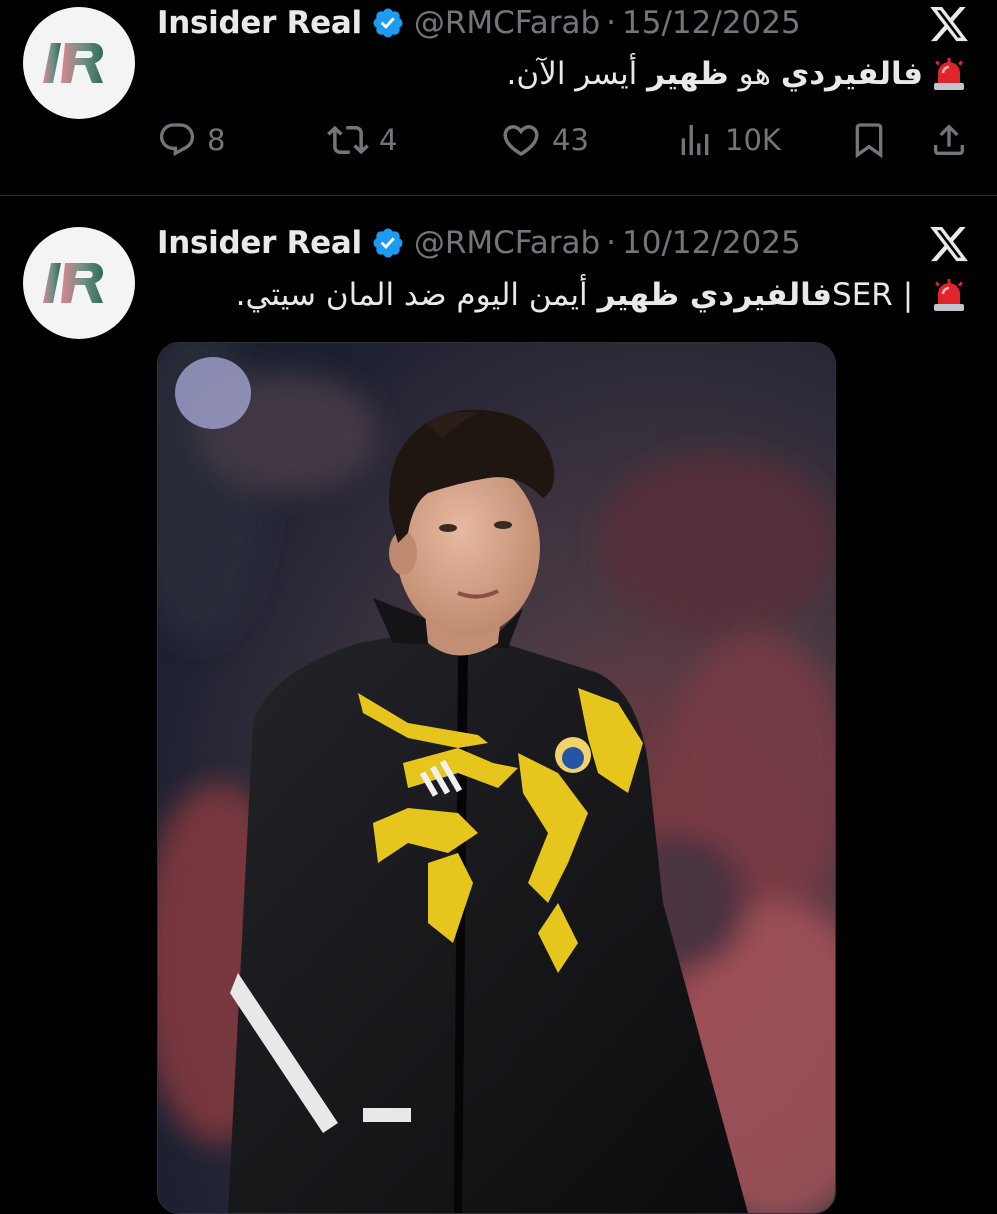 The image size is (997, 1214). I want to click on reply-button: 8, so click(191, 140).